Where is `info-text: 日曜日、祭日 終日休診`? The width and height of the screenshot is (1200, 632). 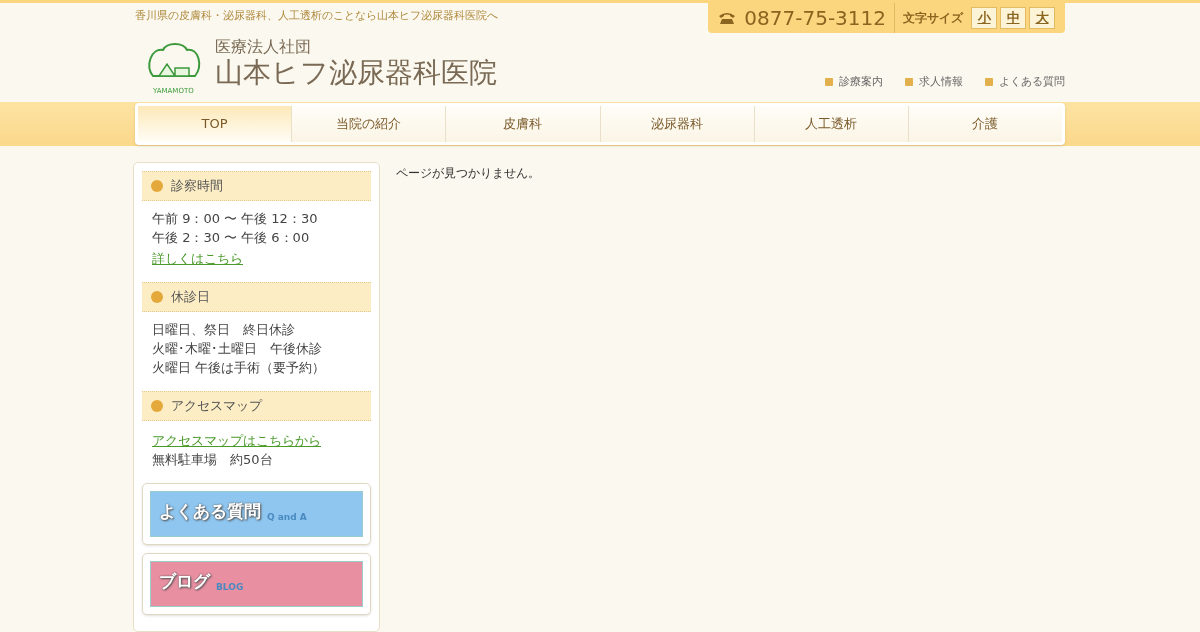
info-text: 日曜日、祭日 終日休診 is located at coordinates (224, 330).